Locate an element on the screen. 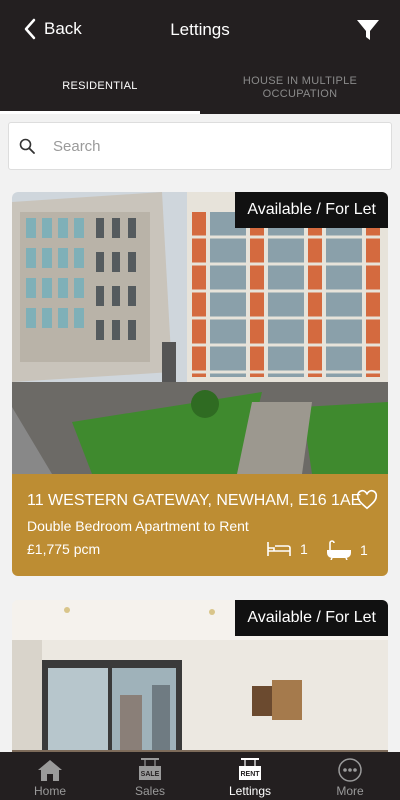  nav-more-label: More is located at coordinates (350, 791).